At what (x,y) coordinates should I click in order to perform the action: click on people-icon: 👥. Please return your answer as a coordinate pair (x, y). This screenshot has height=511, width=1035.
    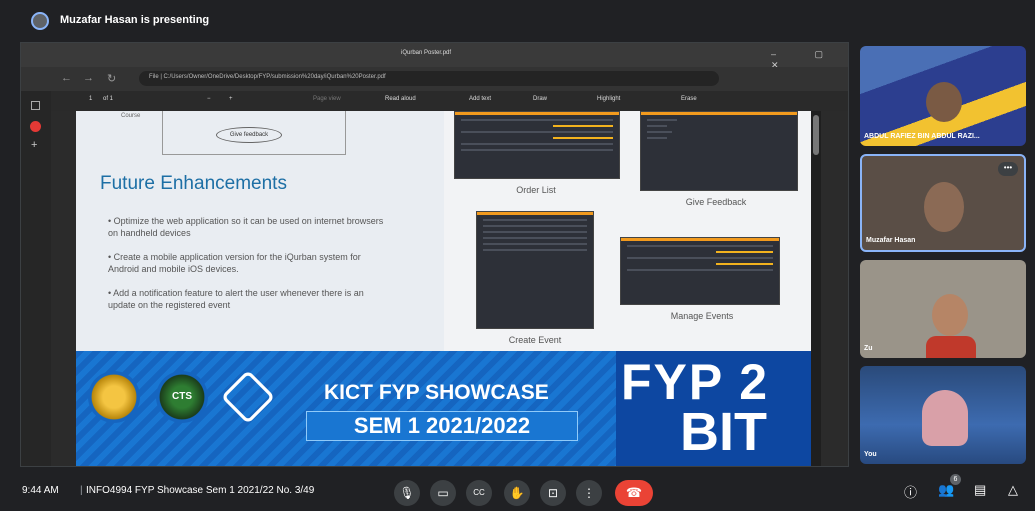
    Looking at the image, I should click on (946, 490).